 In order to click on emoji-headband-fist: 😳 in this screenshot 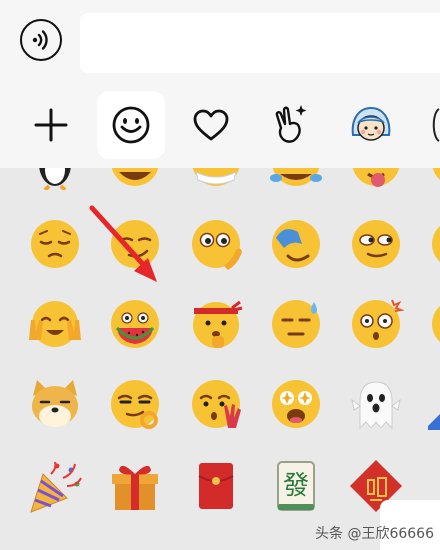, I will do `click(216, 324)`.